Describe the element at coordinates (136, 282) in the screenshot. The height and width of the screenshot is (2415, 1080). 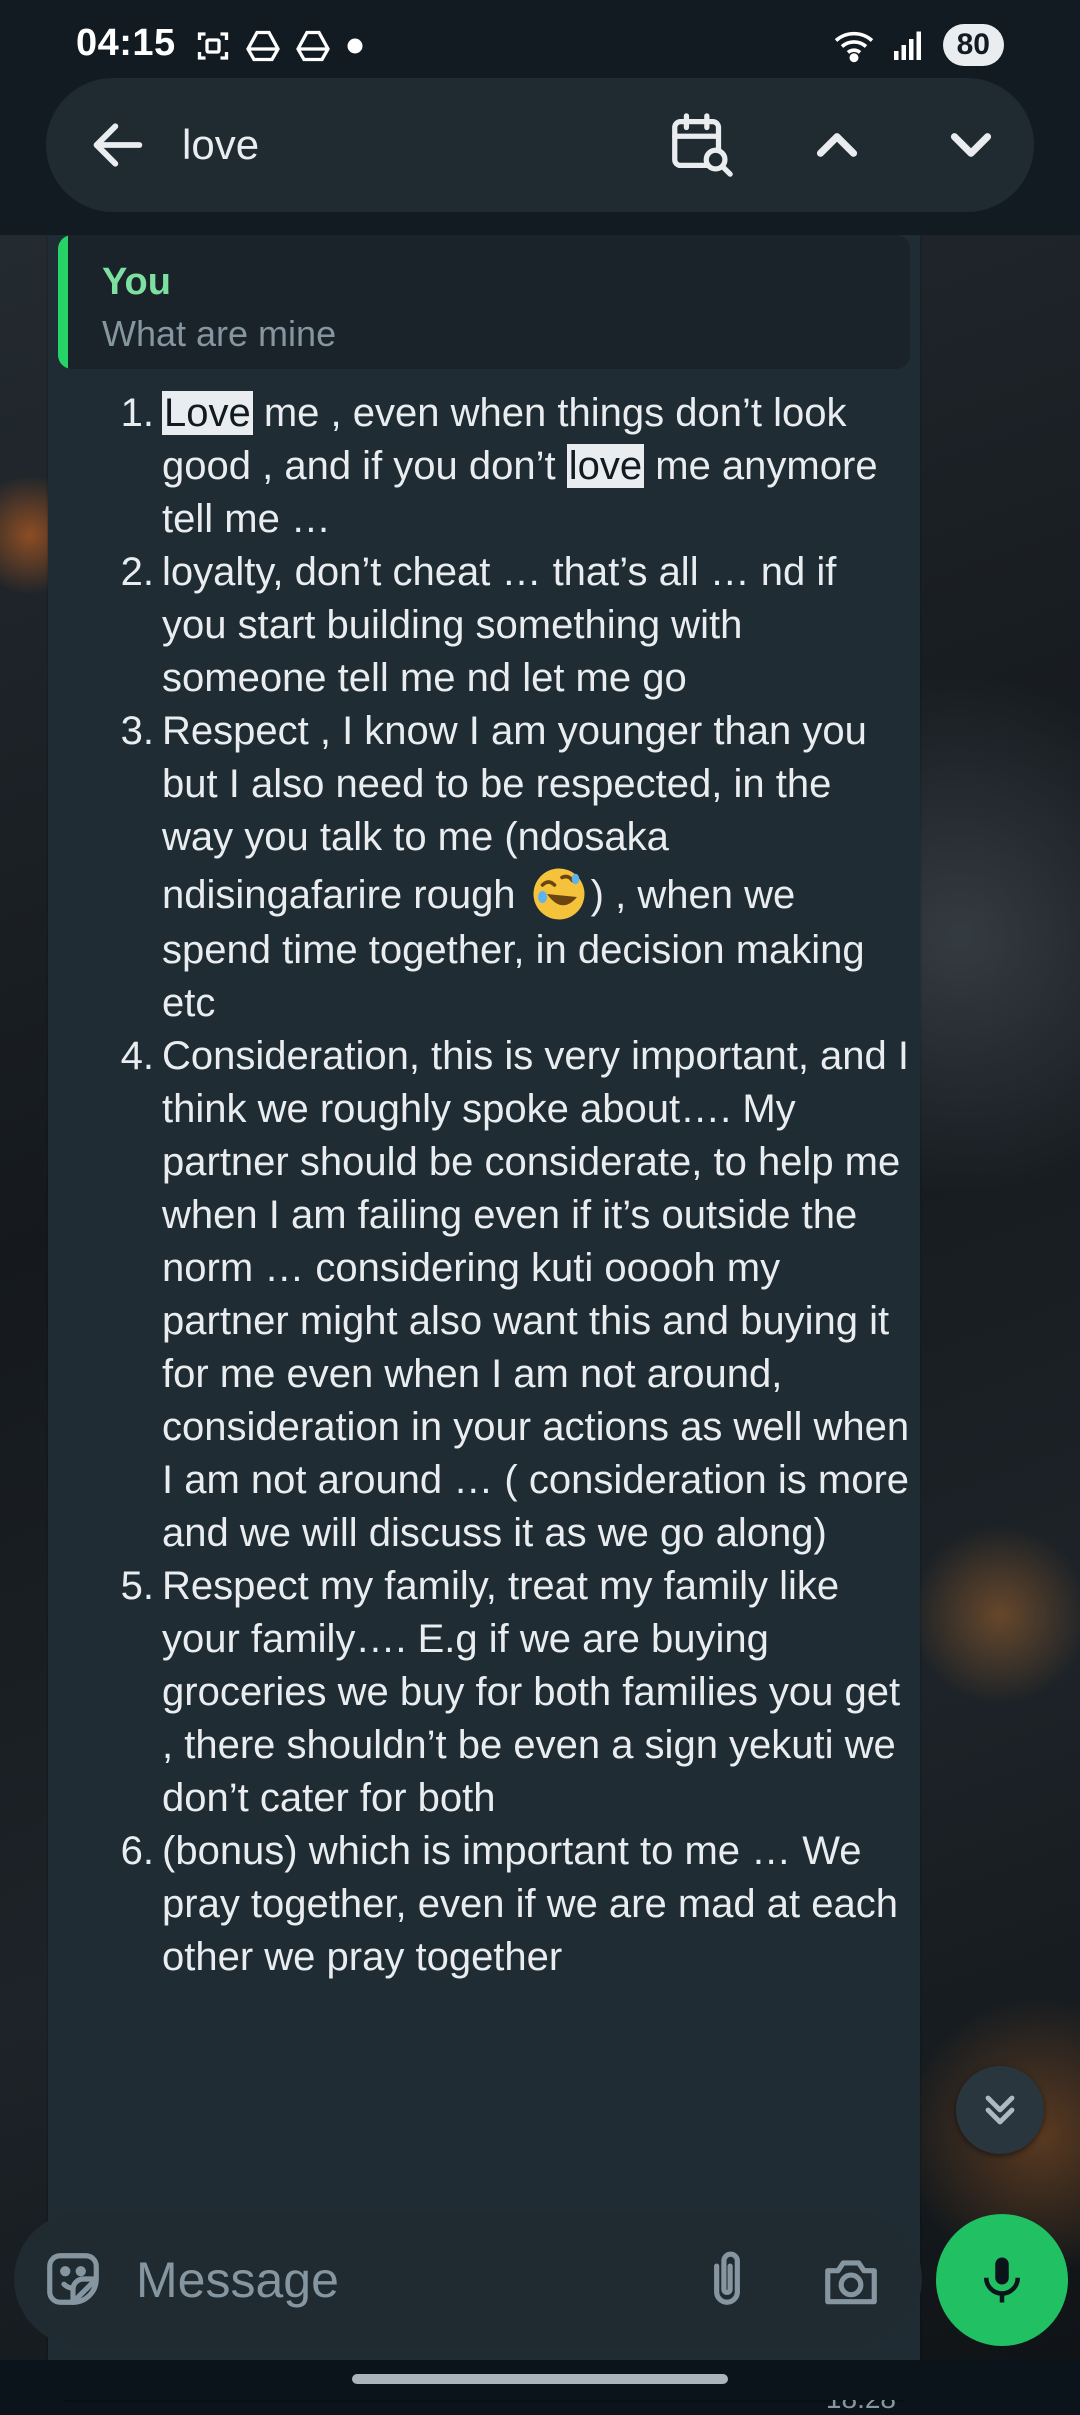
I see `quote-author: You` at that location.